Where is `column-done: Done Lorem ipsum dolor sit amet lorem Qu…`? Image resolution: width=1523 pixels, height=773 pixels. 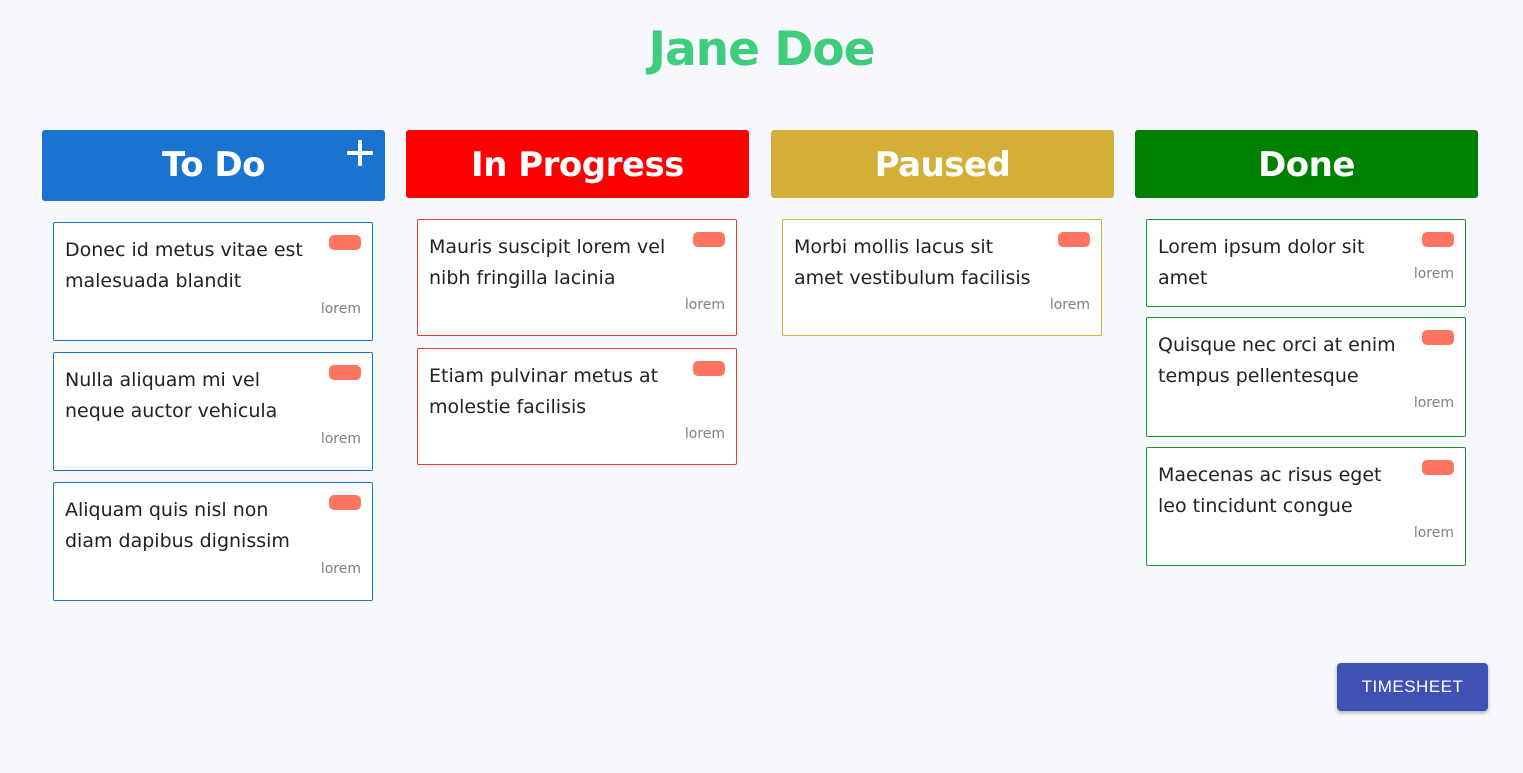
column-done: Done Lorem ipsum dolor sit amet lorem Qu… is located at coordinates (1306, 348).